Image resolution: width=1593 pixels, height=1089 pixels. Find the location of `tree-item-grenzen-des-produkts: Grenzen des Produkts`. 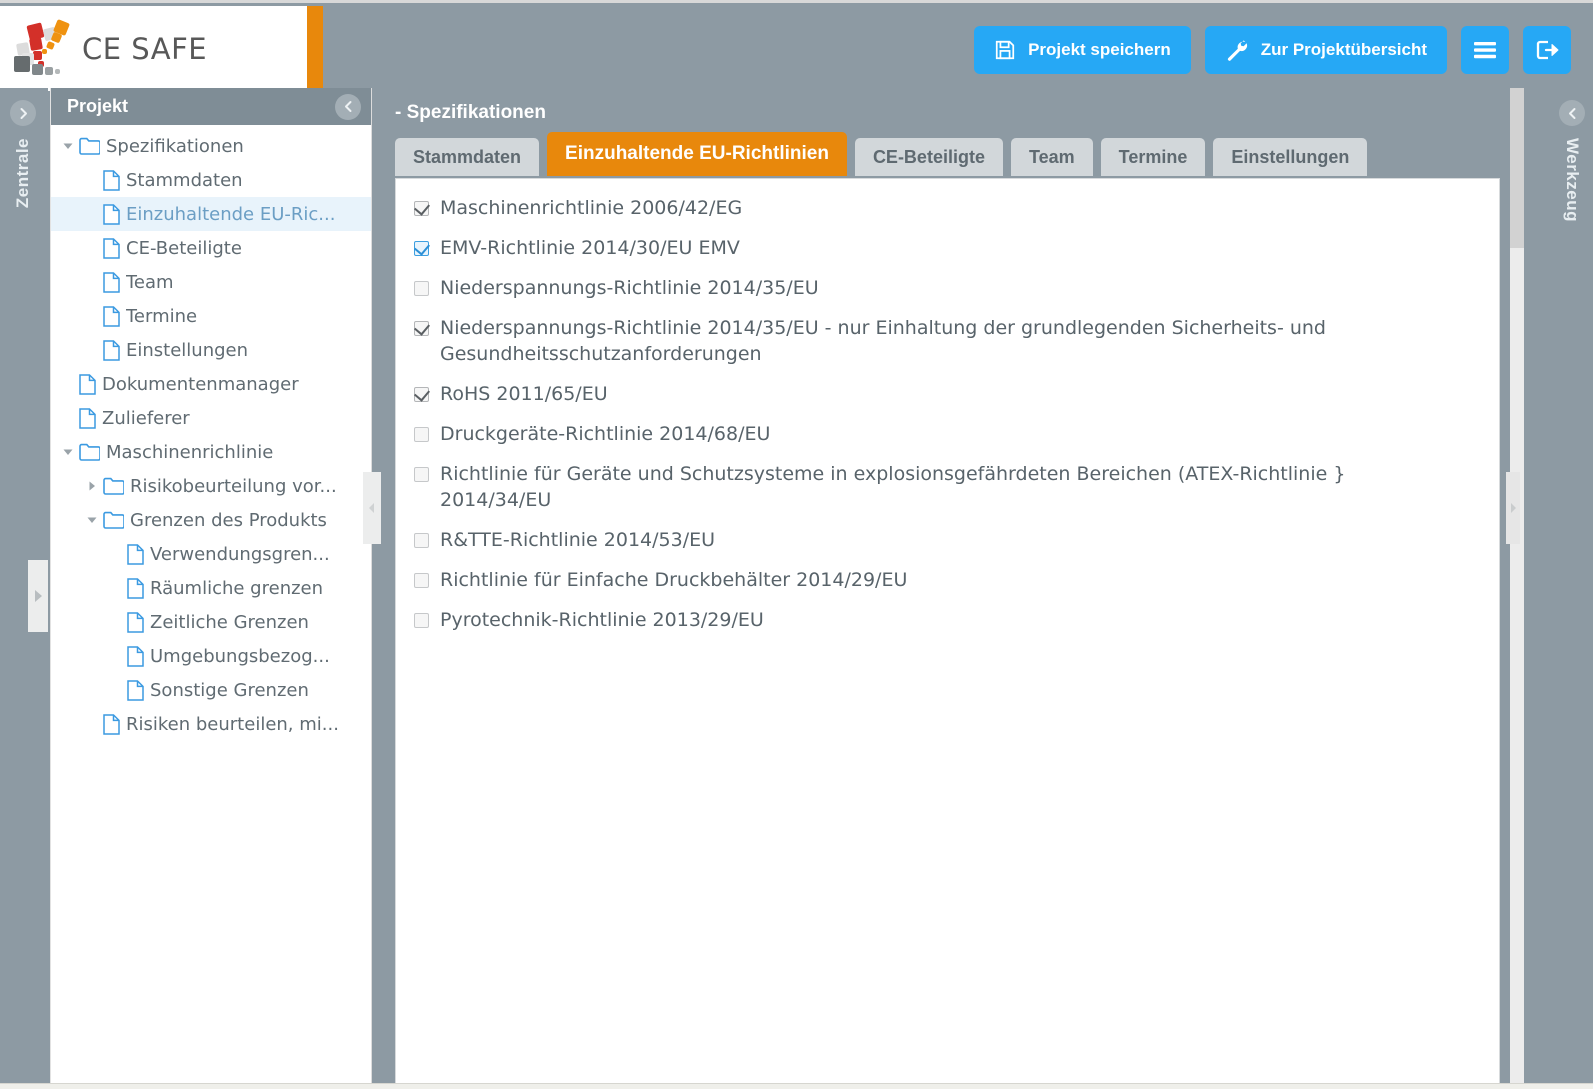

tree-item-grenzen-des-produkts: Grenzen des Produkts is located at coordinates (211, 520).